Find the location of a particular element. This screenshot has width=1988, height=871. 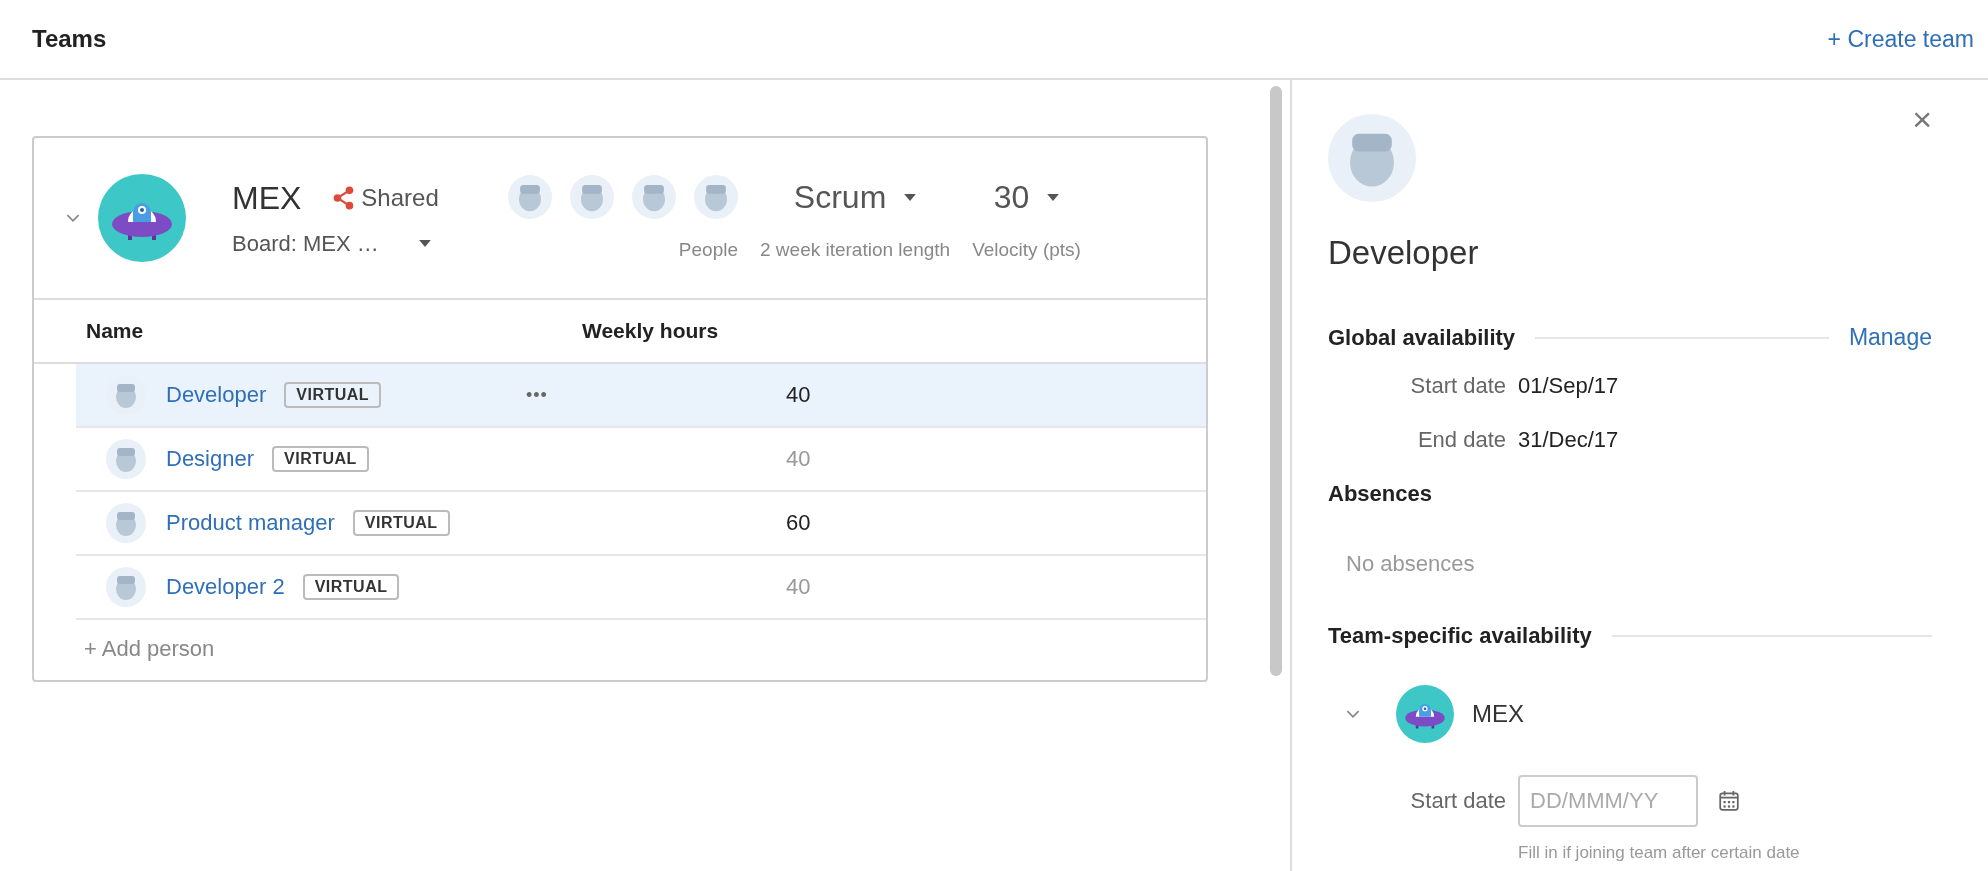

weekly-hours: 60 is located at coordinates (799, 523).